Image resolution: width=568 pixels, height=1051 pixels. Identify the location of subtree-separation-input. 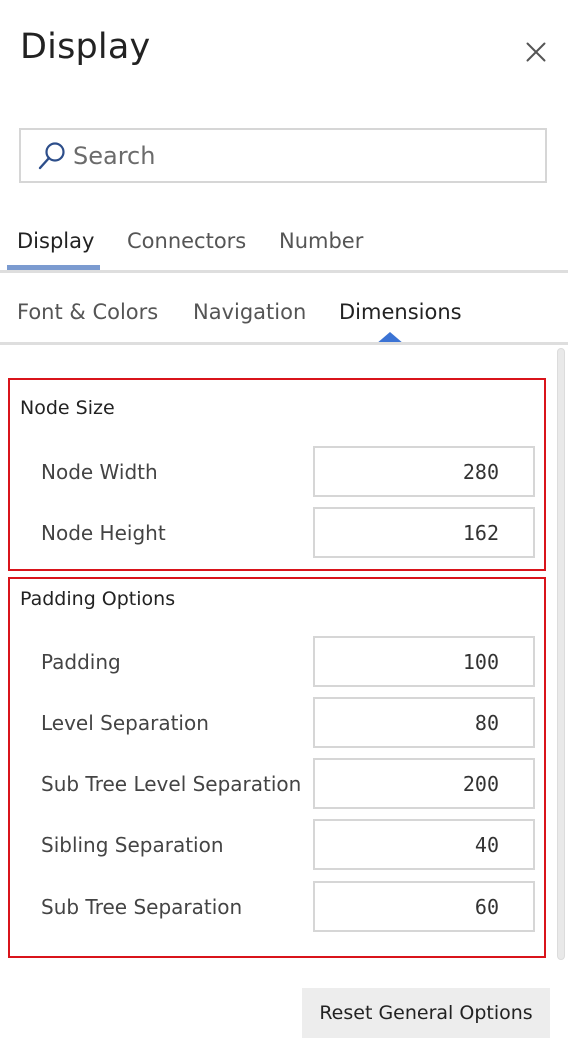
(424, 906).